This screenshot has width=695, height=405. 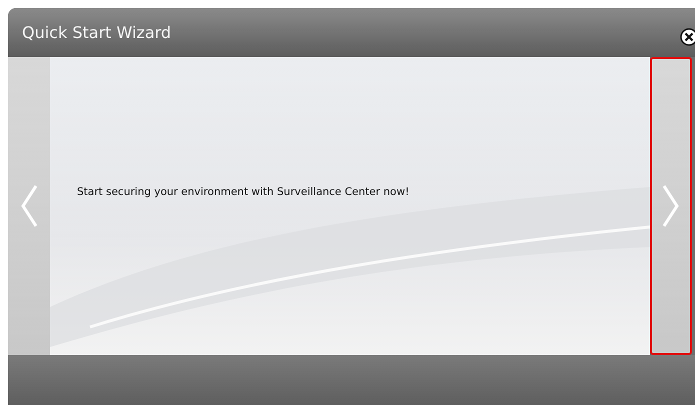 What do you see at coordinates (29, 206) in the screenshot?
I see `chevron-left-icon` at bounding box center [29, 206].